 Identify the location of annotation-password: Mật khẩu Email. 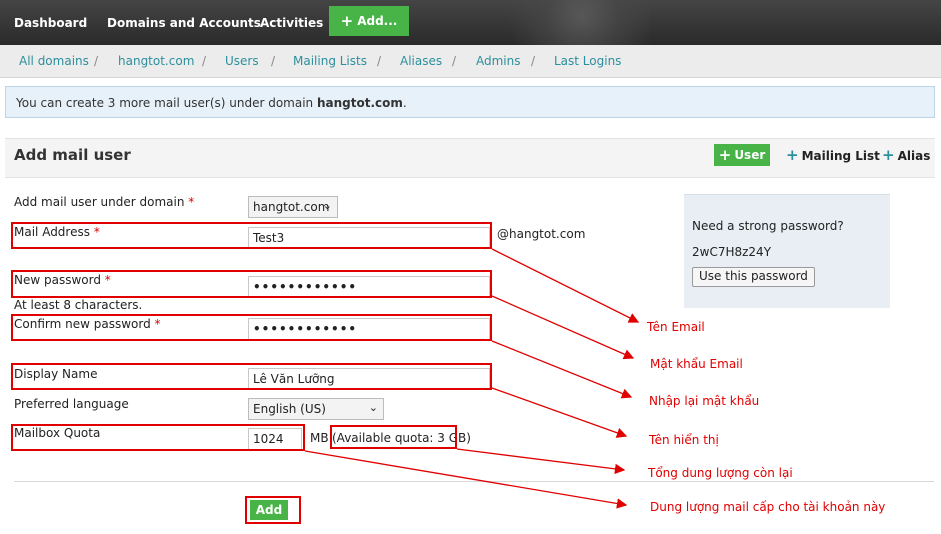
(696, 364).